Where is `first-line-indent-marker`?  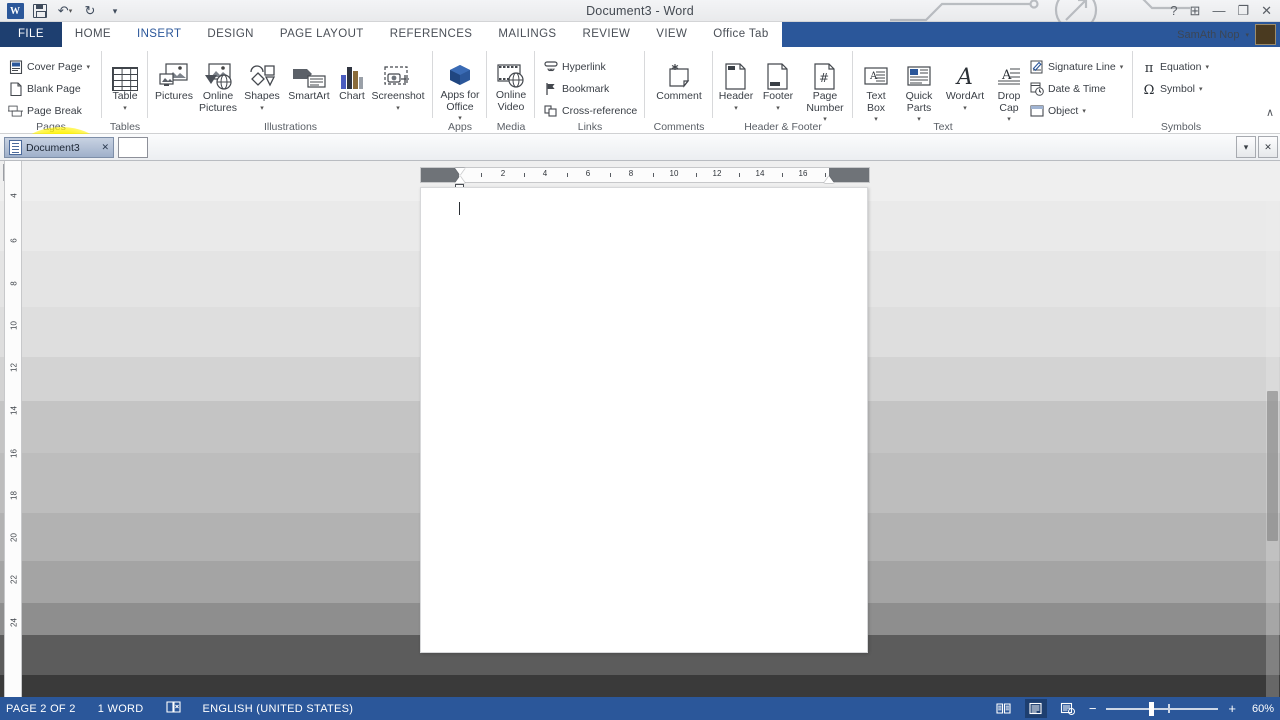
first-line-indent-marker is located at coordinates (460, 171).